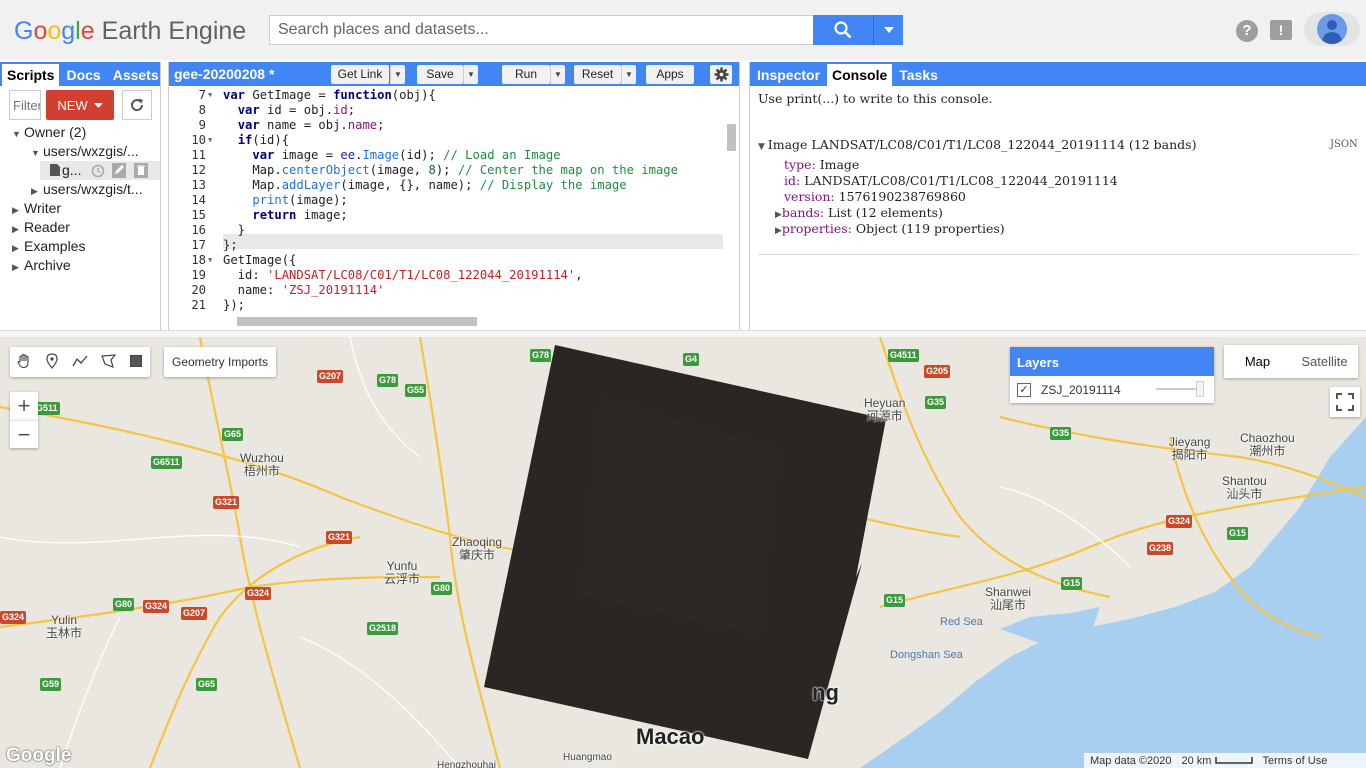  I want to click on save-button: Save, so click(440, 74).